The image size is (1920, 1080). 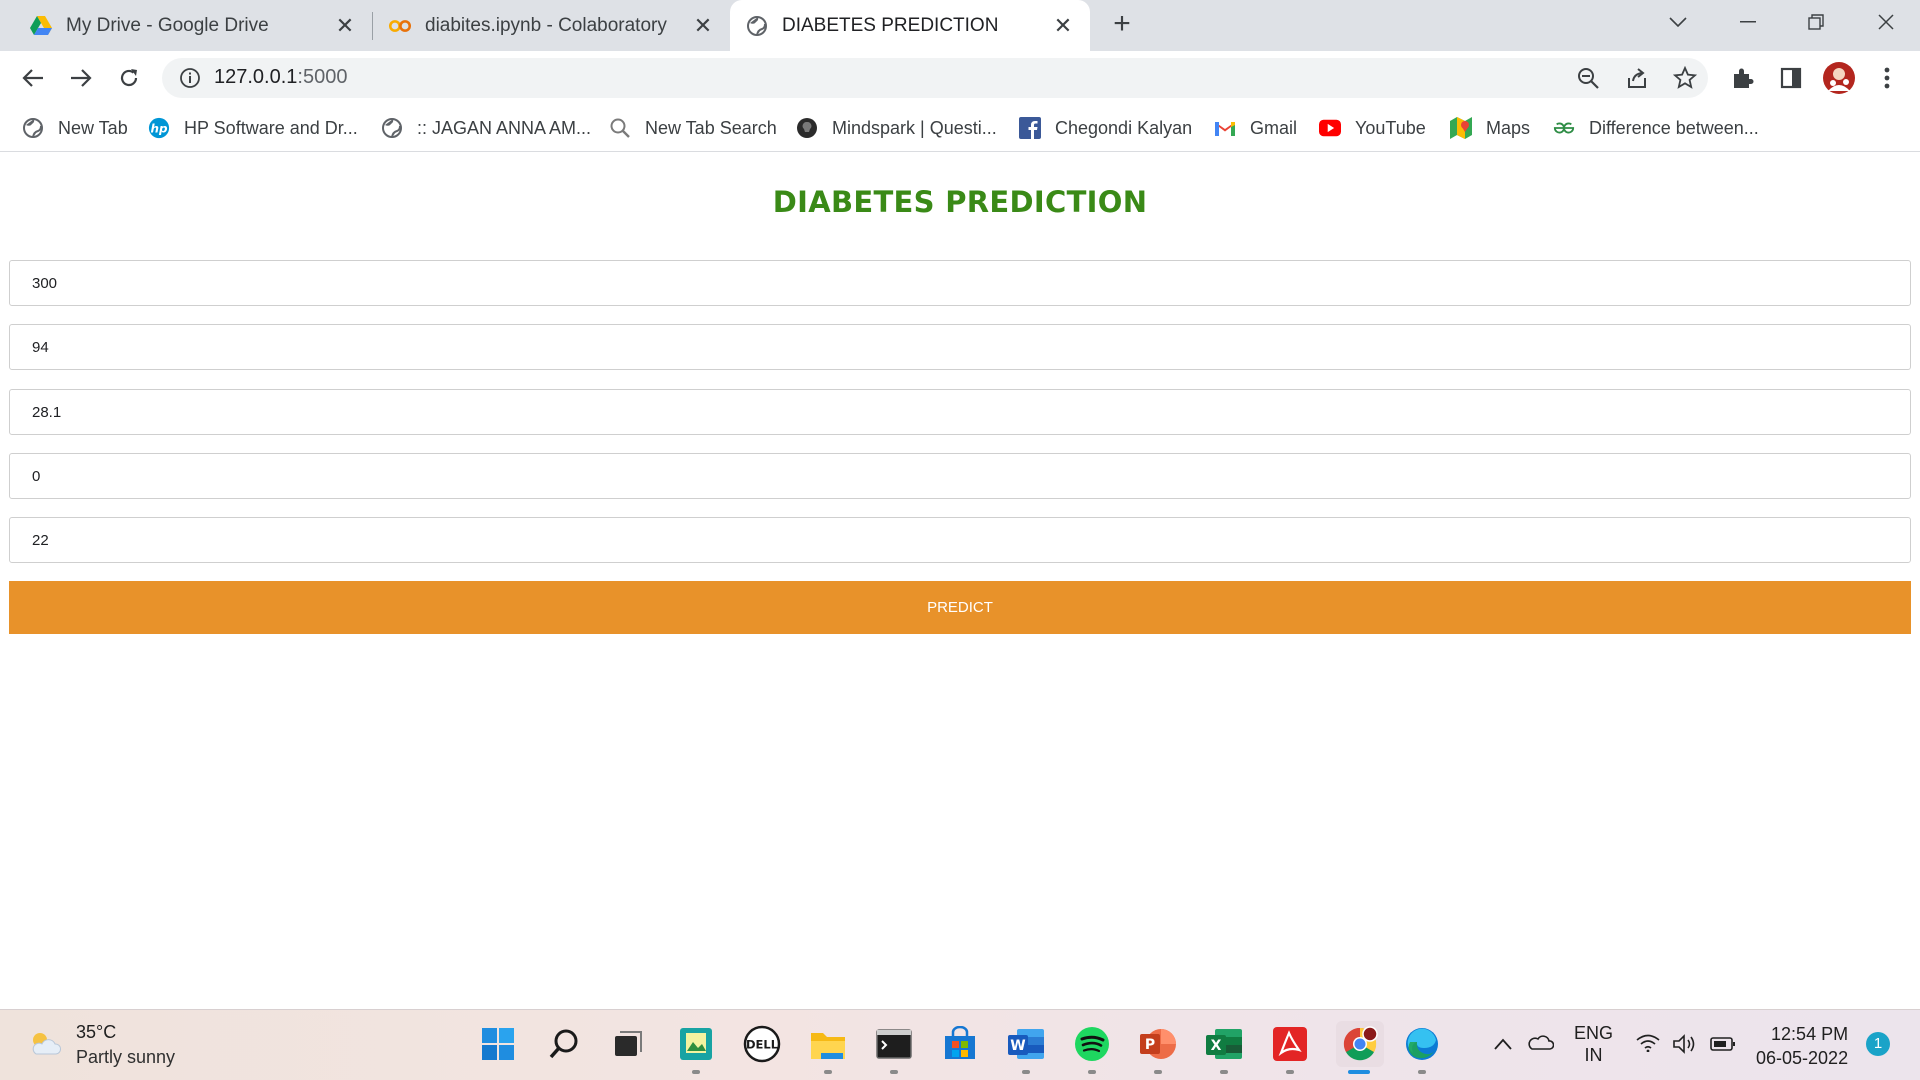 I want to click on search-icon, so click(x=564, y=1044).